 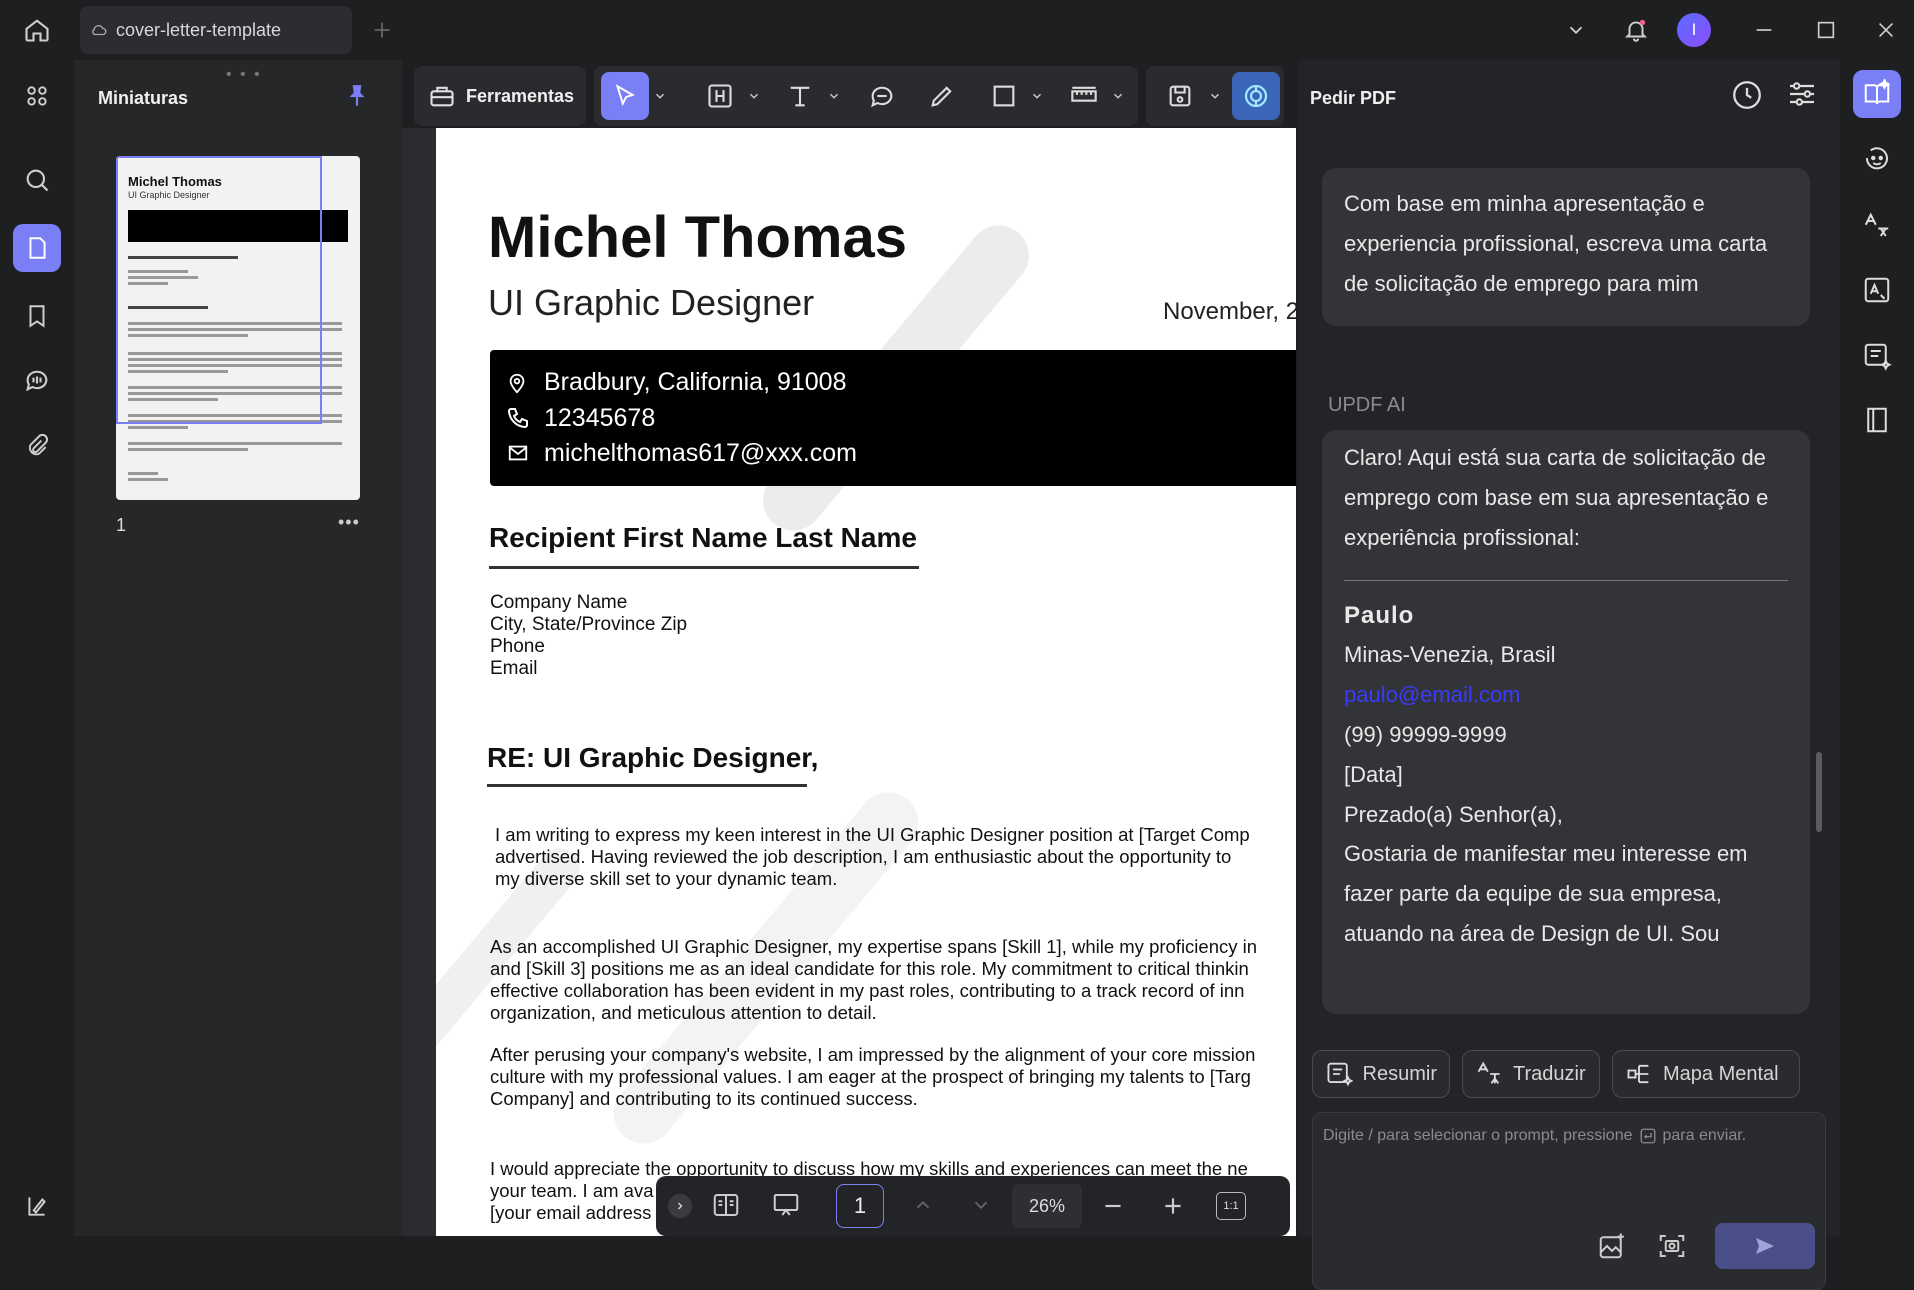 I want to click on document-name: Michel Thomas, so click(x=697, y=237).